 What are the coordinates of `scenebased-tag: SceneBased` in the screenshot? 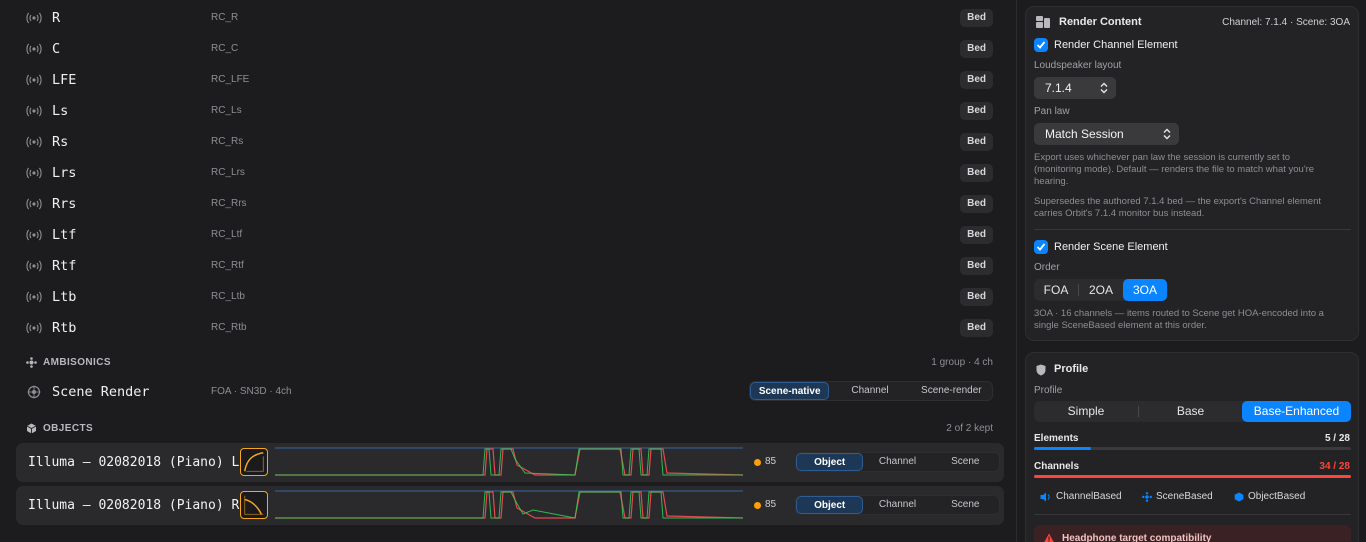 It's located at (1177, 496).